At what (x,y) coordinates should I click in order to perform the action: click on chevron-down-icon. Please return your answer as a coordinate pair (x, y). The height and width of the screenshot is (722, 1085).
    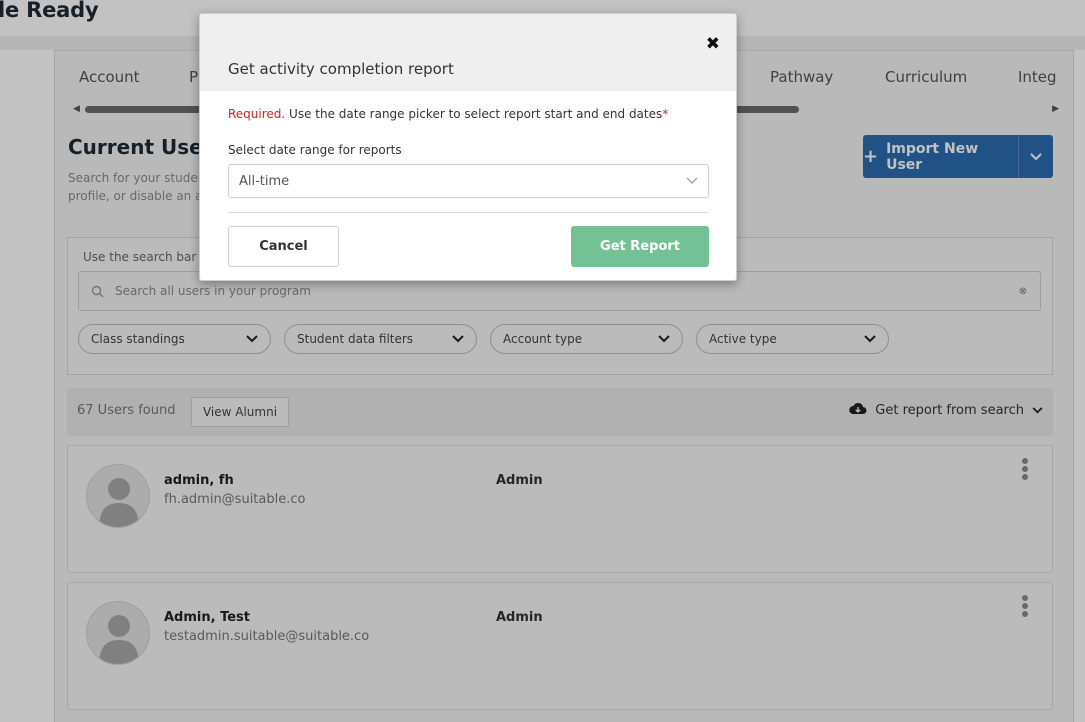
    Looking at the image, I should click on (692, 181).